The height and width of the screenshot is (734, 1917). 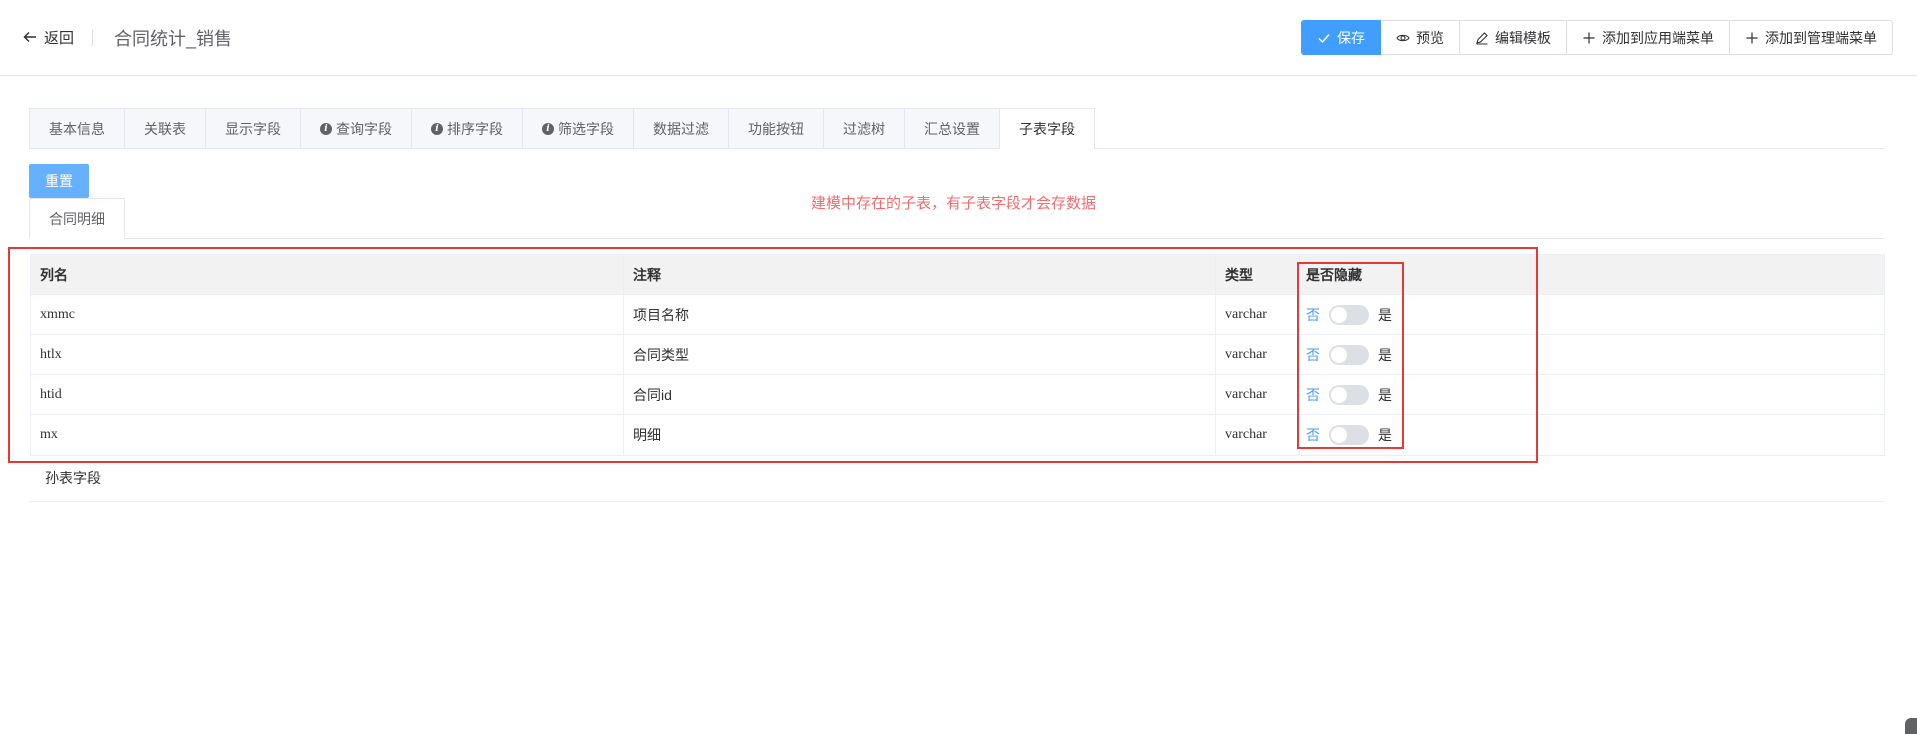 I want to click on preview-label: 预览, so click(x=1430, y=37).